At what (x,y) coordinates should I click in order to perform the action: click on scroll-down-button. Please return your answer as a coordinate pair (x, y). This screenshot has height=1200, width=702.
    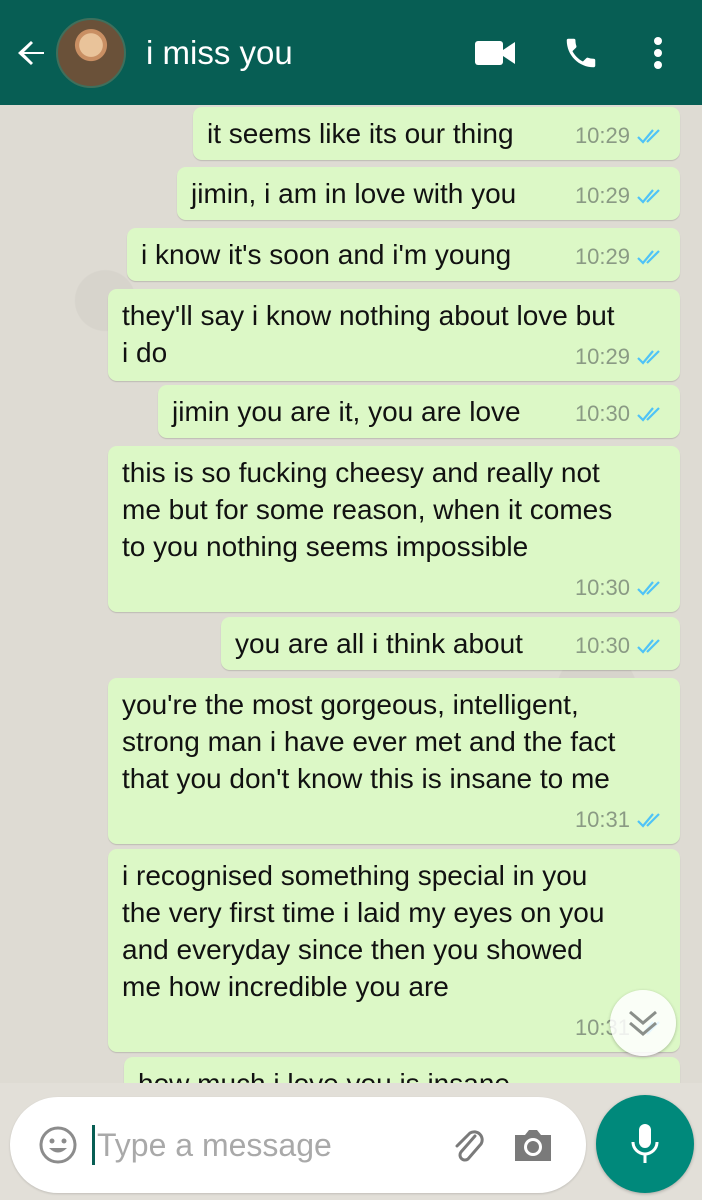
    Looking at the image, I should click on (643, 1023).